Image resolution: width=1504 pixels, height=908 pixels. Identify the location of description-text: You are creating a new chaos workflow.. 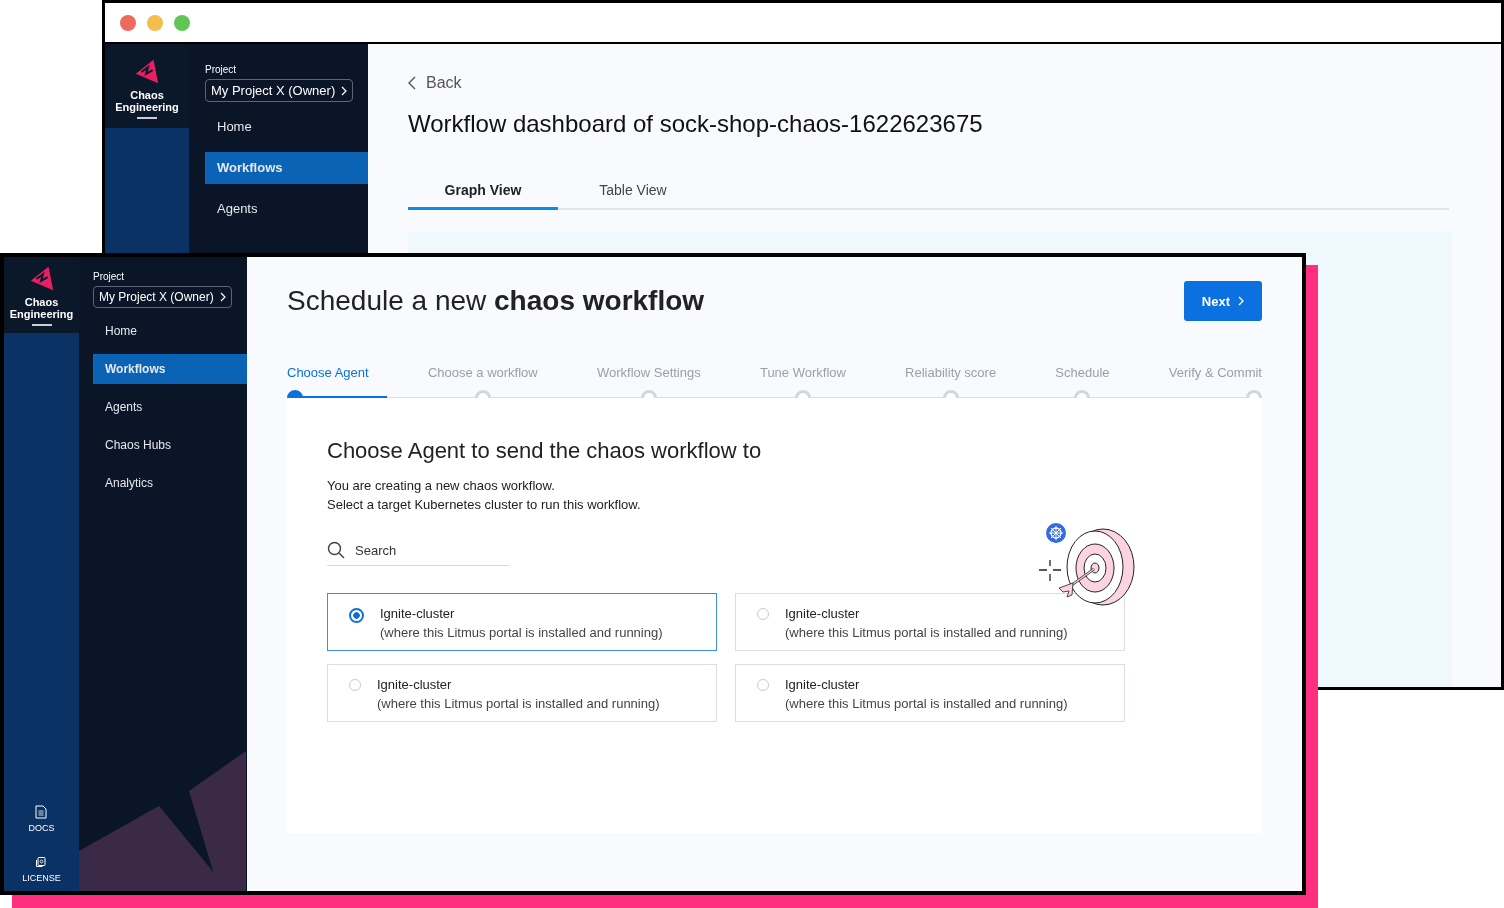
(441, 486).